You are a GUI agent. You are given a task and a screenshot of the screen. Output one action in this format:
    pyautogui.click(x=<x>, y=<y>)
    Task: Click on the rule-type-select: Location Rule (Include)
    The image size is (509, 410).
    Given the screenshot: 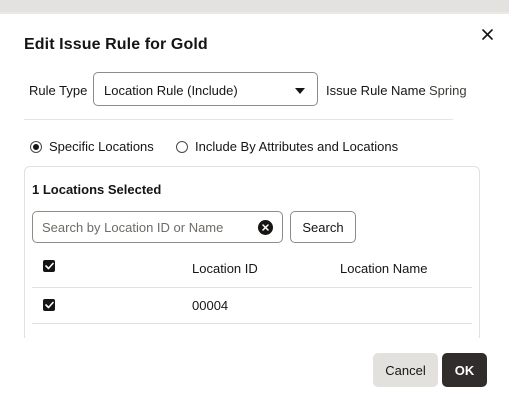 What is the action you would take?
    pyautogui.click(x=205, y=89)
    